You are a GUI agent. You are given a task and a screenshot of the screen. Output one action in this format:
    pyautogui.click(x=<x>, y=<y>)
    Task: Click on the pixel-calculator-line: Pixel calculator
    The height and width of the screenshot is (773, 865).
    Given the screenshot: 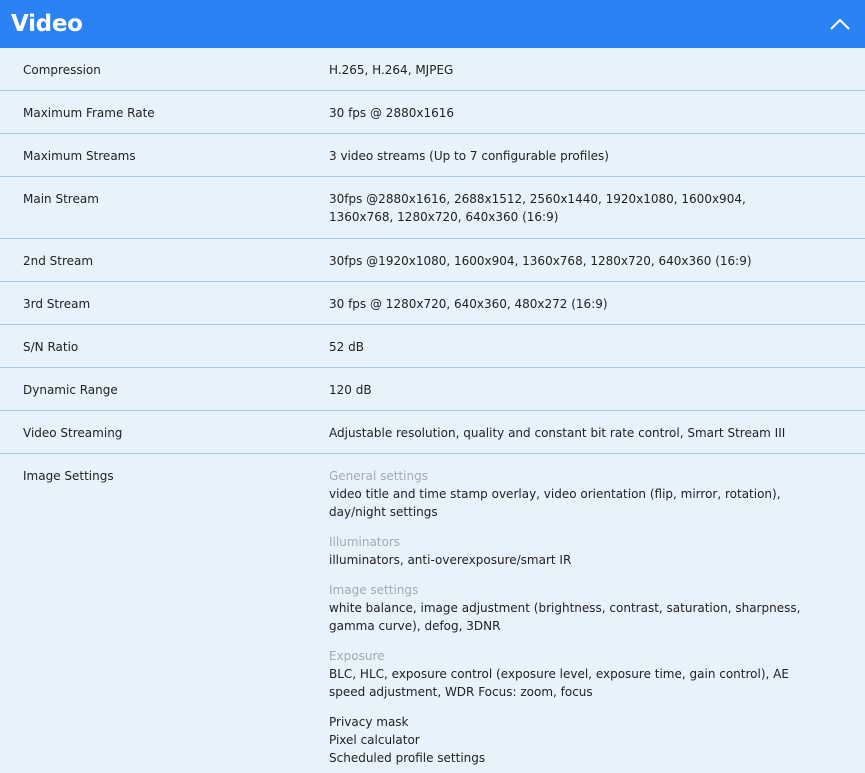 What is the action you would take?
    pyautogui.click(x=374, y=740)
    